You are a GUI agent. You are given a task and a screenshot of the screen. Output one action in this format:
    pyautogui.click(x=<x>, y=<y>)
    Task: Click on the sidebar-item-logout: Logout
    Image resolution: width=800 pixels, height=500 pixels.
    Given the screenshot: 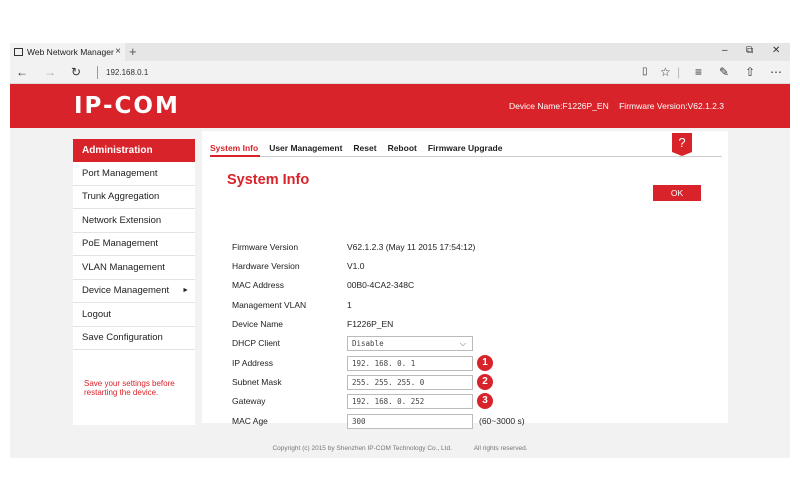 What is the action you would take?
    pyautogui.click(x=134, y=315)
    